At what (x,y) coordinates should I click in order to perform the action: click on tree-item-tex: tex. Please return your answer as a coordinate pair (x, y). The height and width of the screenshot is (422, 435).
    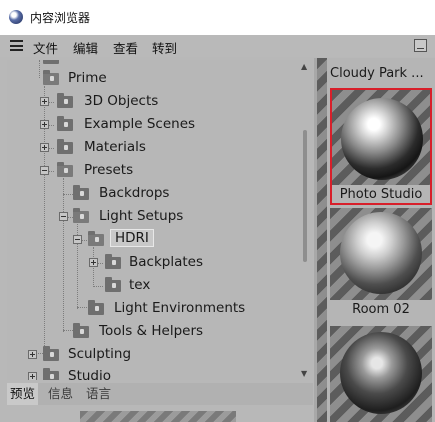
    Looking at the image, I should click on (157, 286).